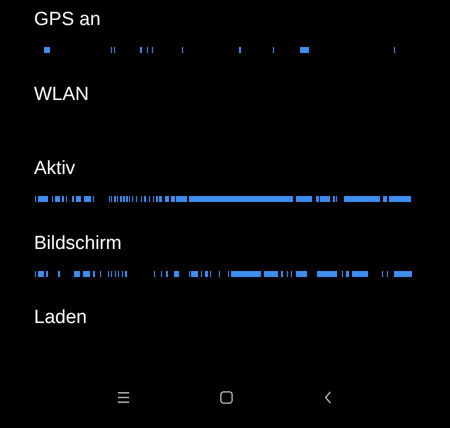  I want to click on home-icon, so click(226, 397).